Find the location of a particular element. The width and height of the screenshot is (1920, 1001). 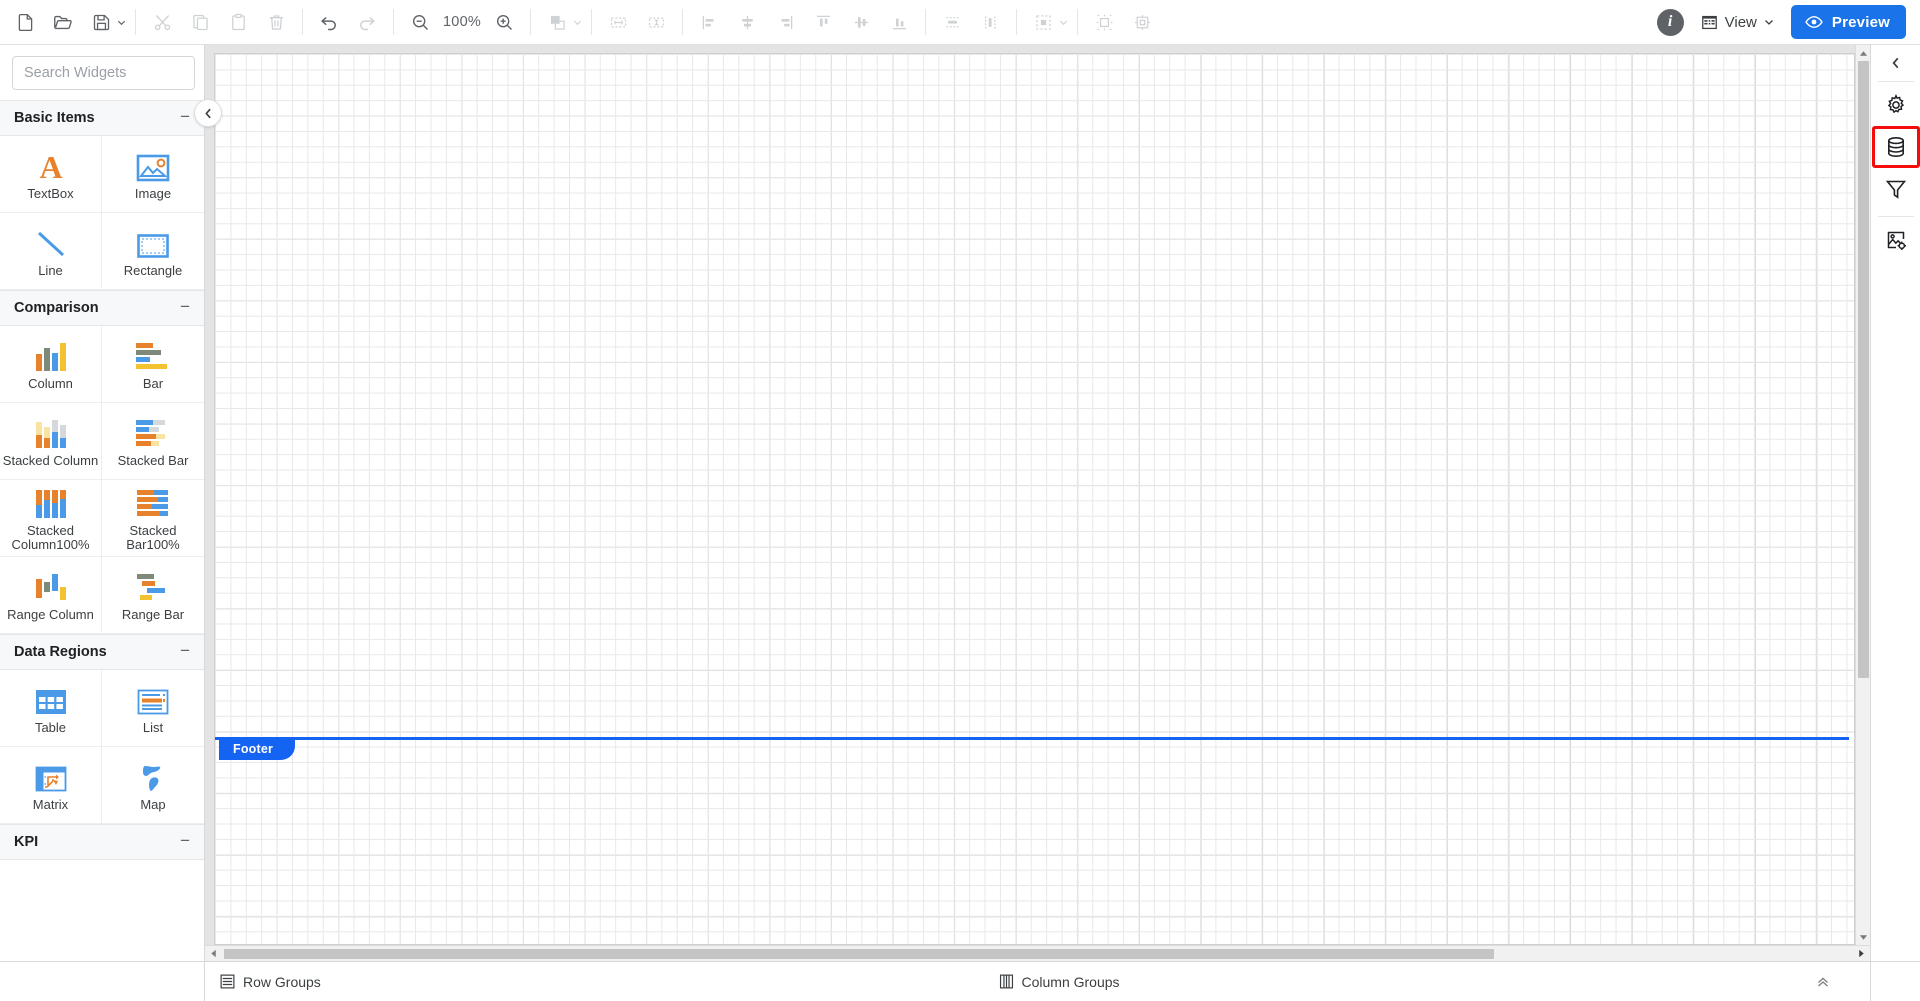

widget-table: Table is located at coordinates (51, 708).